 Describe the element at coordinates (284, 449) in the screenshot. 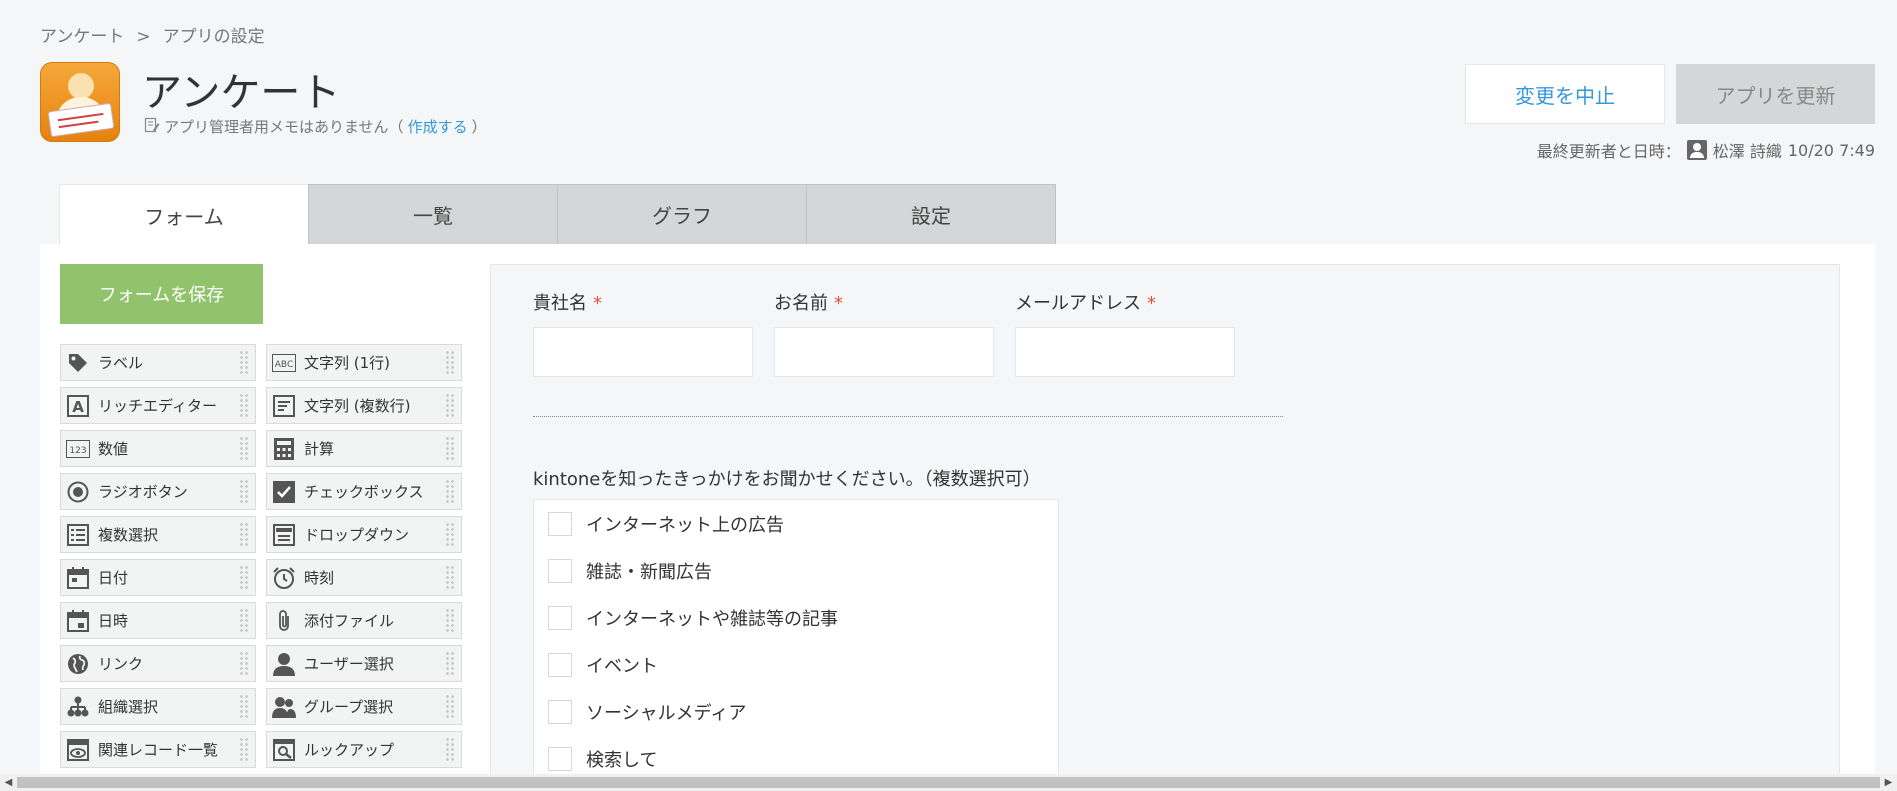

I see `calculator-icon` at that location.